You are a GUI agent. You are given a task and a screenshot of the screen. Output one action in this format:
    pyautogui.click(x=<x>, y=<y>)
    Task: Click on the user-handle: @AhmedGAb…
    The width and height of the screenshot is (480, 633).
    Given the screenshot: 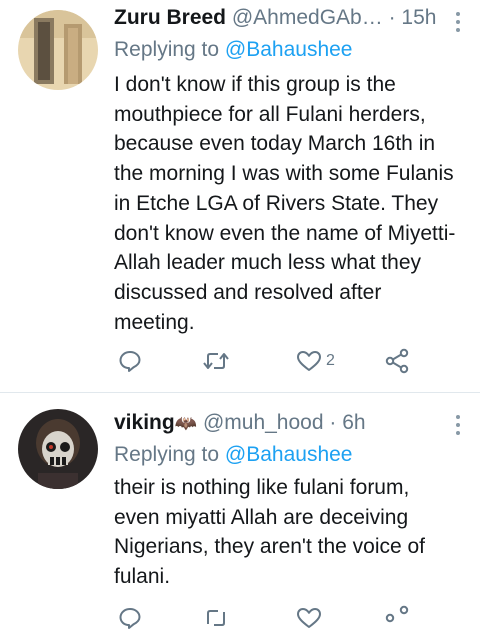 What is the action you would take?
    pyautogui.click(x=307, y=17)
    